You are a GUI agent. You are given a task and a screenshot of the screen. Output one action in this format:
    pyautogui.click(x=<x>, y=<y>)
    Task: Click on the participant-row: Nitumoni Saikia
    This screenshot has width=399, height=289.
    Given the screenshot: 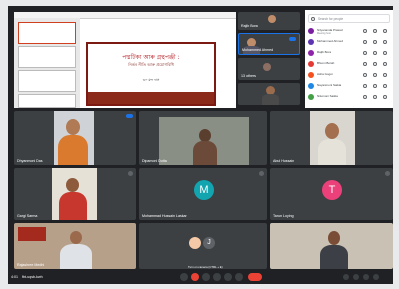 What is the action you would take?
    pyautogui.click(x=349, y=97)
    